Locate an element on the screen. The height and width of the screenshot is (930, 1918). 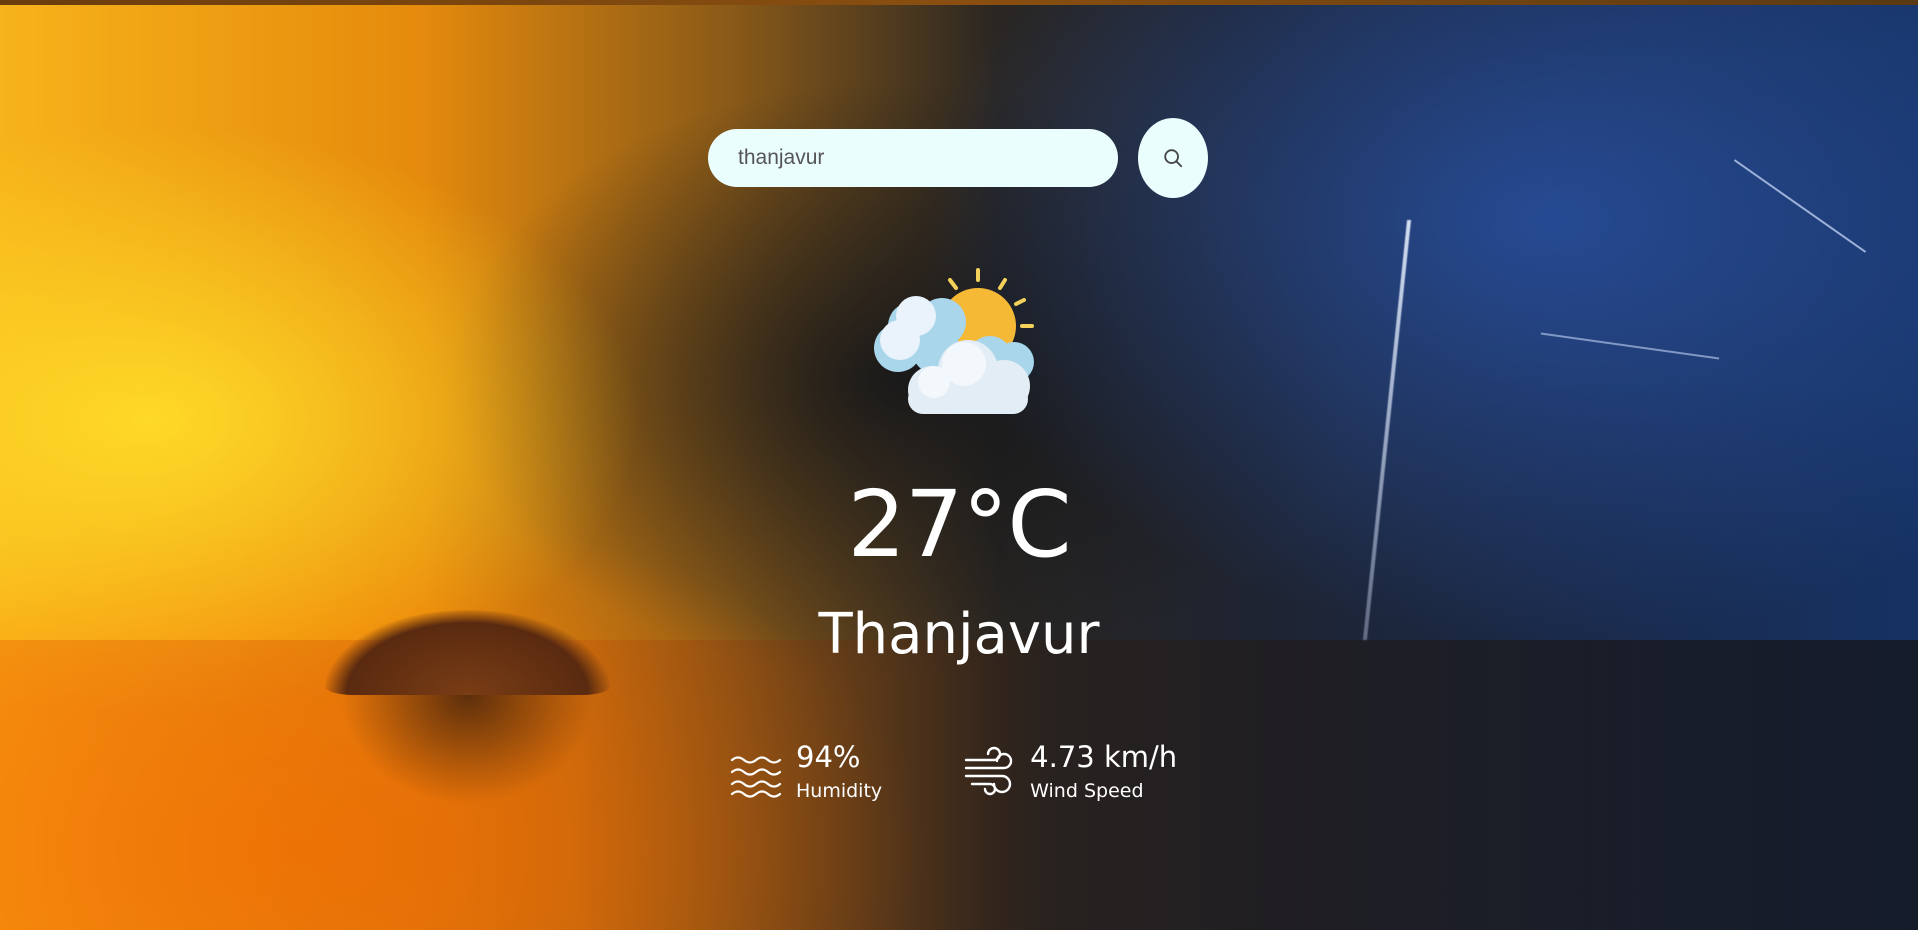
humidity-value: 94% is located at coordinates (828, 757).